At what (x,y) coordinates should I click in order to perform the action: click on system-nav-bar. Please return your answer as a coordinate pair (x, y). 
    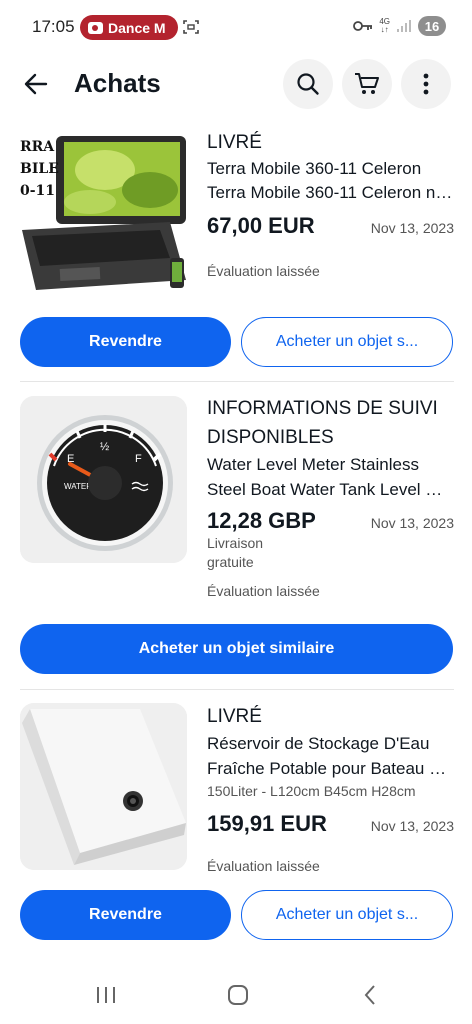
    Looking at the image, I should click on (236, 995).